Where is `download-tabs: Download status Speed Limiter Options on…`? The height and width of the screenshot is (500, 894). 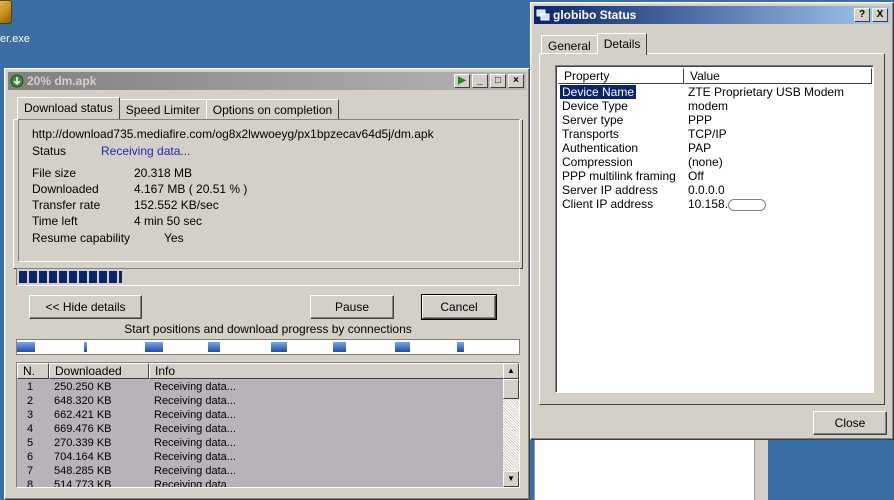
download-tabs: Download status Speed Limiter Options on… is located at coordinates (178, 108).